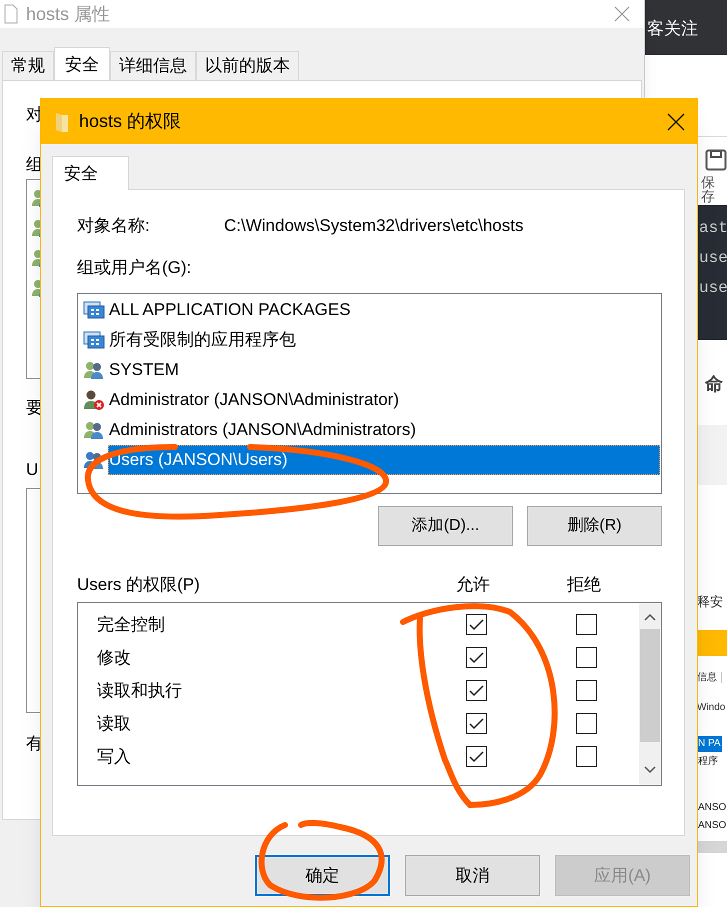 The width and height of the screenshot is (727, 907). What do you see at coordinates (247, 65) in the screenshot?
I see `properties-tab: 以前的版本` at bounding box center [247, 65].